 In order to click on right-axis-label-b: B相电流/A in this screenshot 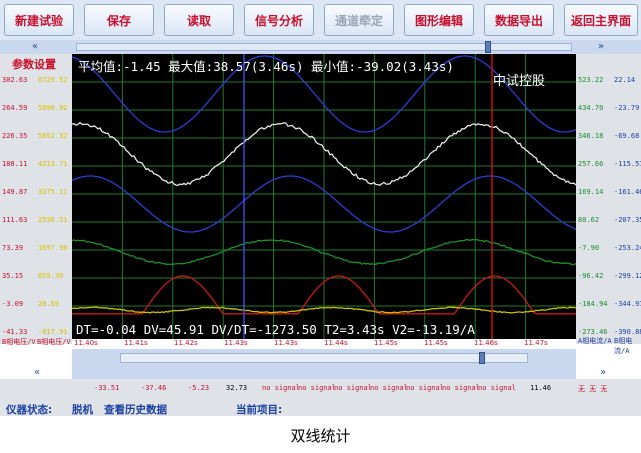, I will do `click(627, 346)`.